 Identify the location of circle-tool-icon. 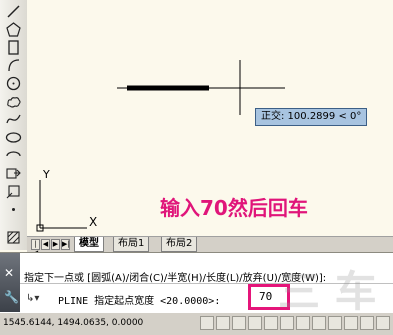
(13, 83).